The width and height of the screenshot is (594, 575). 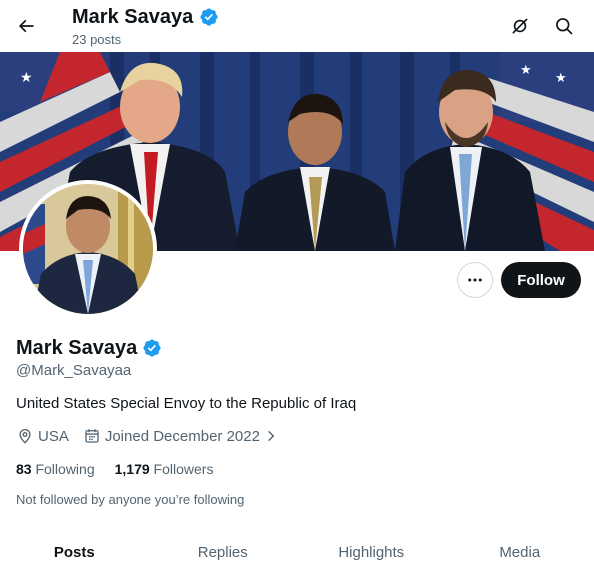 I want to click on tab-media: Media, so click(x=520, y=552).